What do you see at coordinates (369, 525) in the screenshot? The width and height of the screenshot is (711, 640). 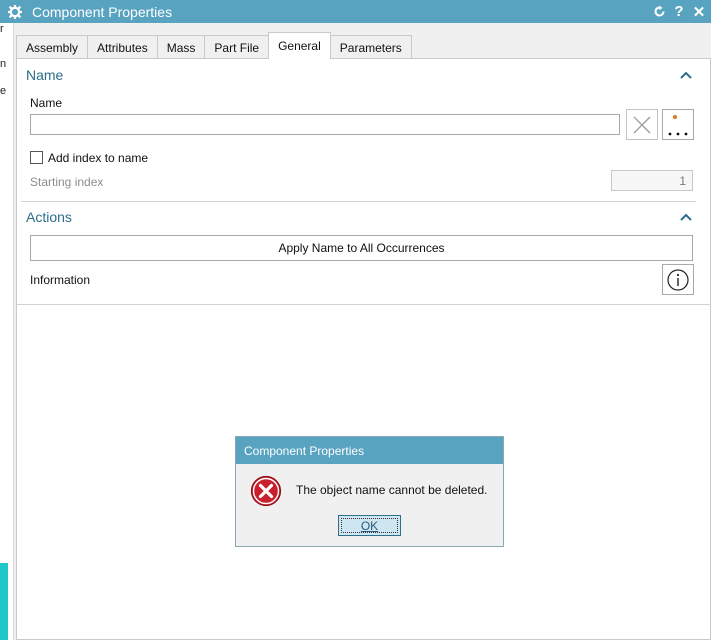 I see `ok-button: OK` at bounding box center [369, 525].